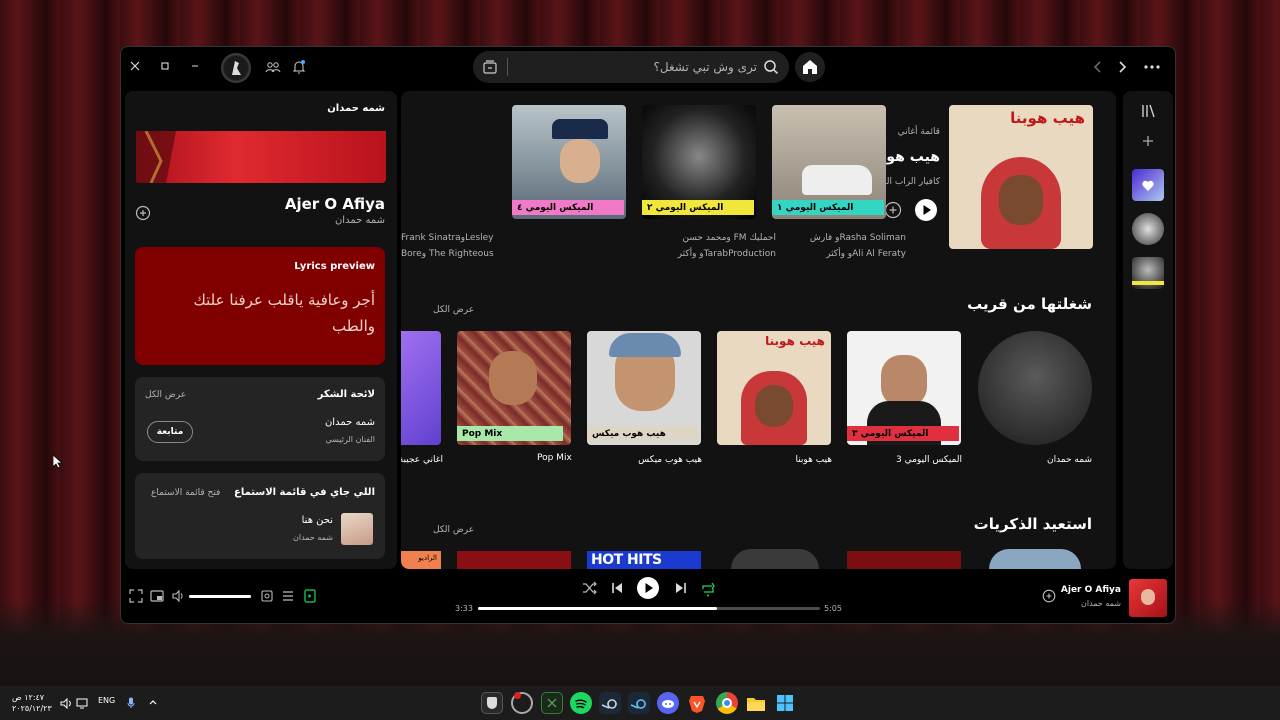 Image resolution: width=1280 pixels, height=720 pixels. What do you see at coordinates (1148, 185) in the screenshot?
I see `liked-songs-item` at bounding box center [1148, 185].